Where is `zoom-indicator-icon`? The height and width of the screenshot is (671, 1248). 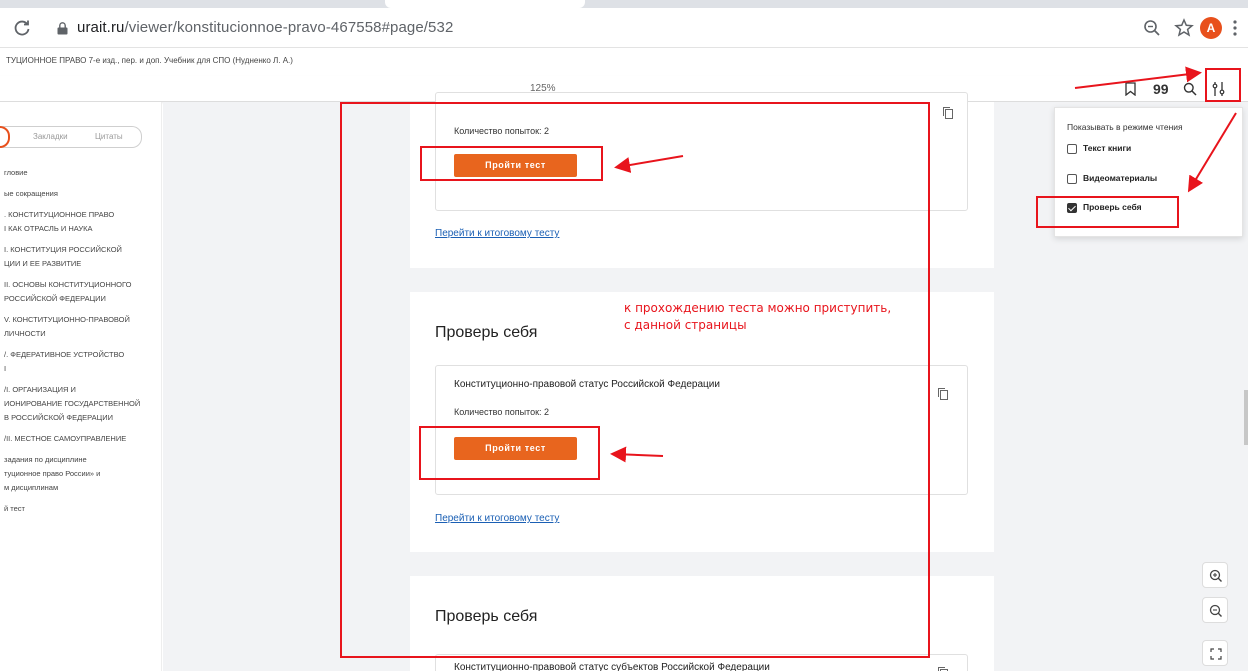 zoom-indicator-icon is located at coordinates (1152, 28).